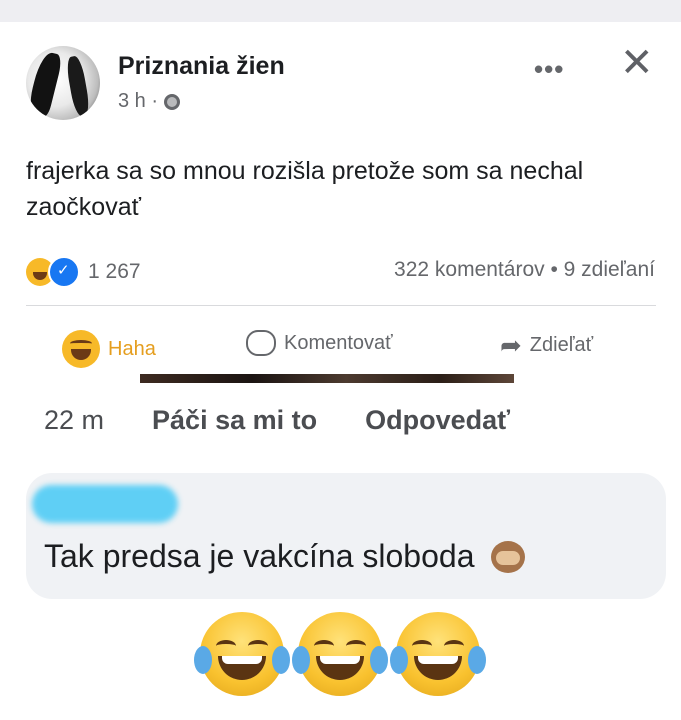 This screenshot has height=720, width=681. I want to click on comment-button: Komentovať, so click(319, 343).